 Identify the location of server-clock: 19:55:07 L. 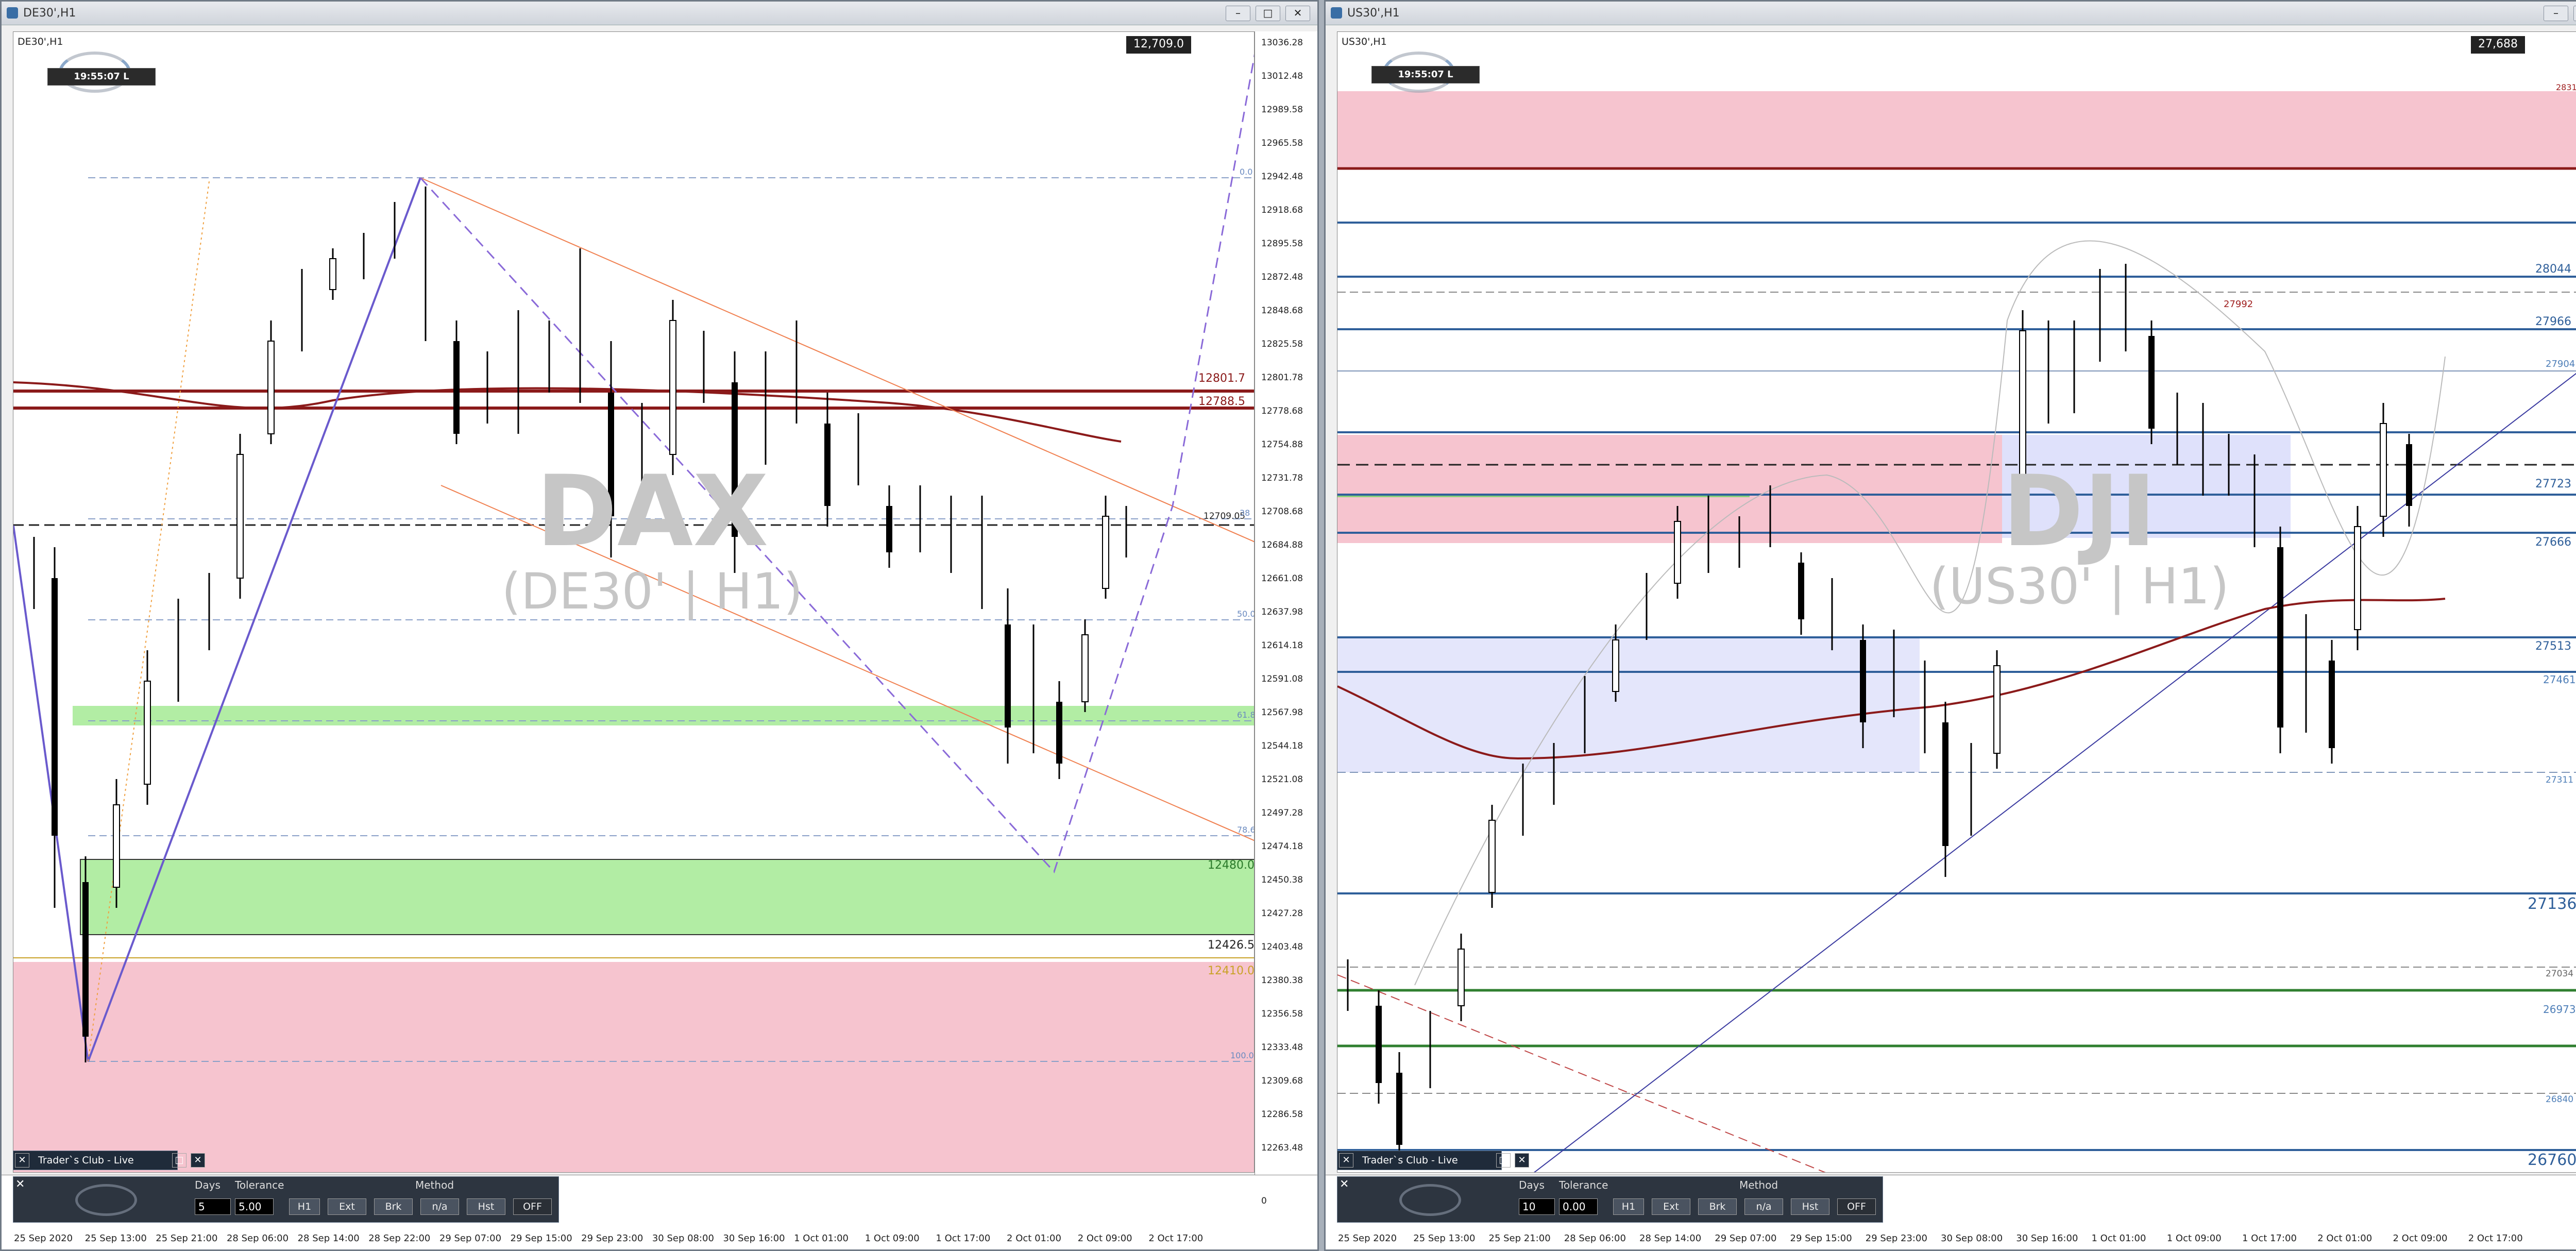
(1425, 74).